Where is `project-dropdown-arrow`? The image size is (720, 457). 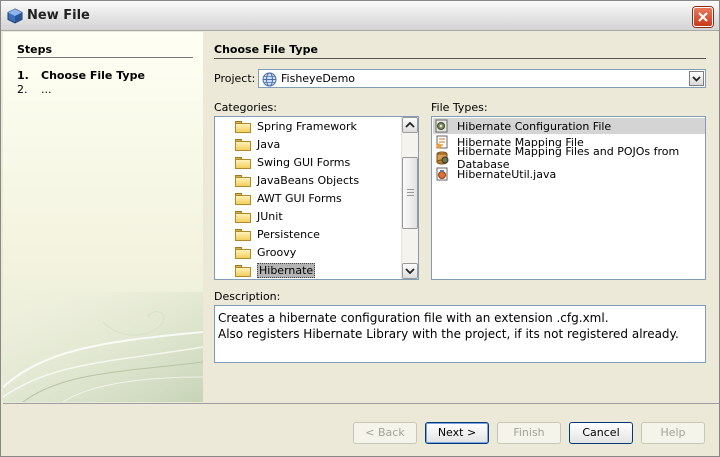
project-dropdown-arrow is located at coordinates (696, 78).